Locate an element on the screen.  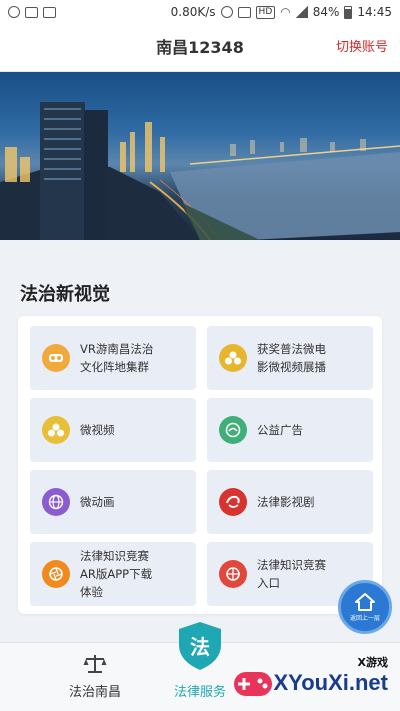
video-reels-icon is located at coordinates (56, 430).